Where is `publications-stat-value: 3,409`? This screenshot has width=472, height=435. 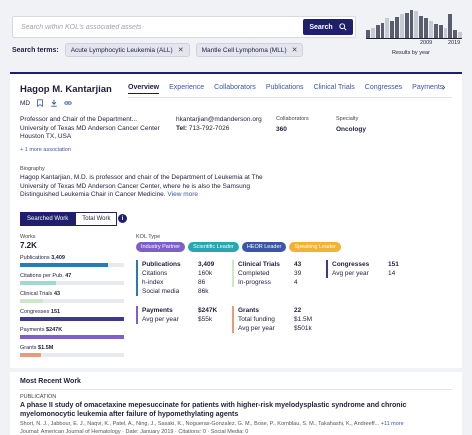
publications-stat-value: 3,409 is located at coordinates (206, 264).